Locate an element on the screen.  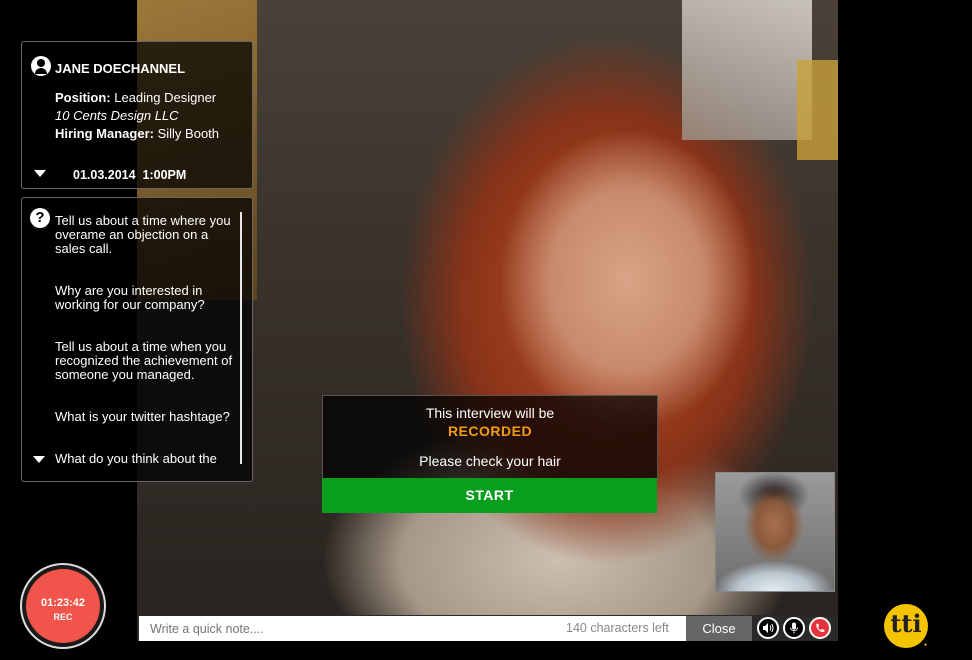
interview-datetime: 01.03.2014 1:00PM is located at coordinates (130, 175).